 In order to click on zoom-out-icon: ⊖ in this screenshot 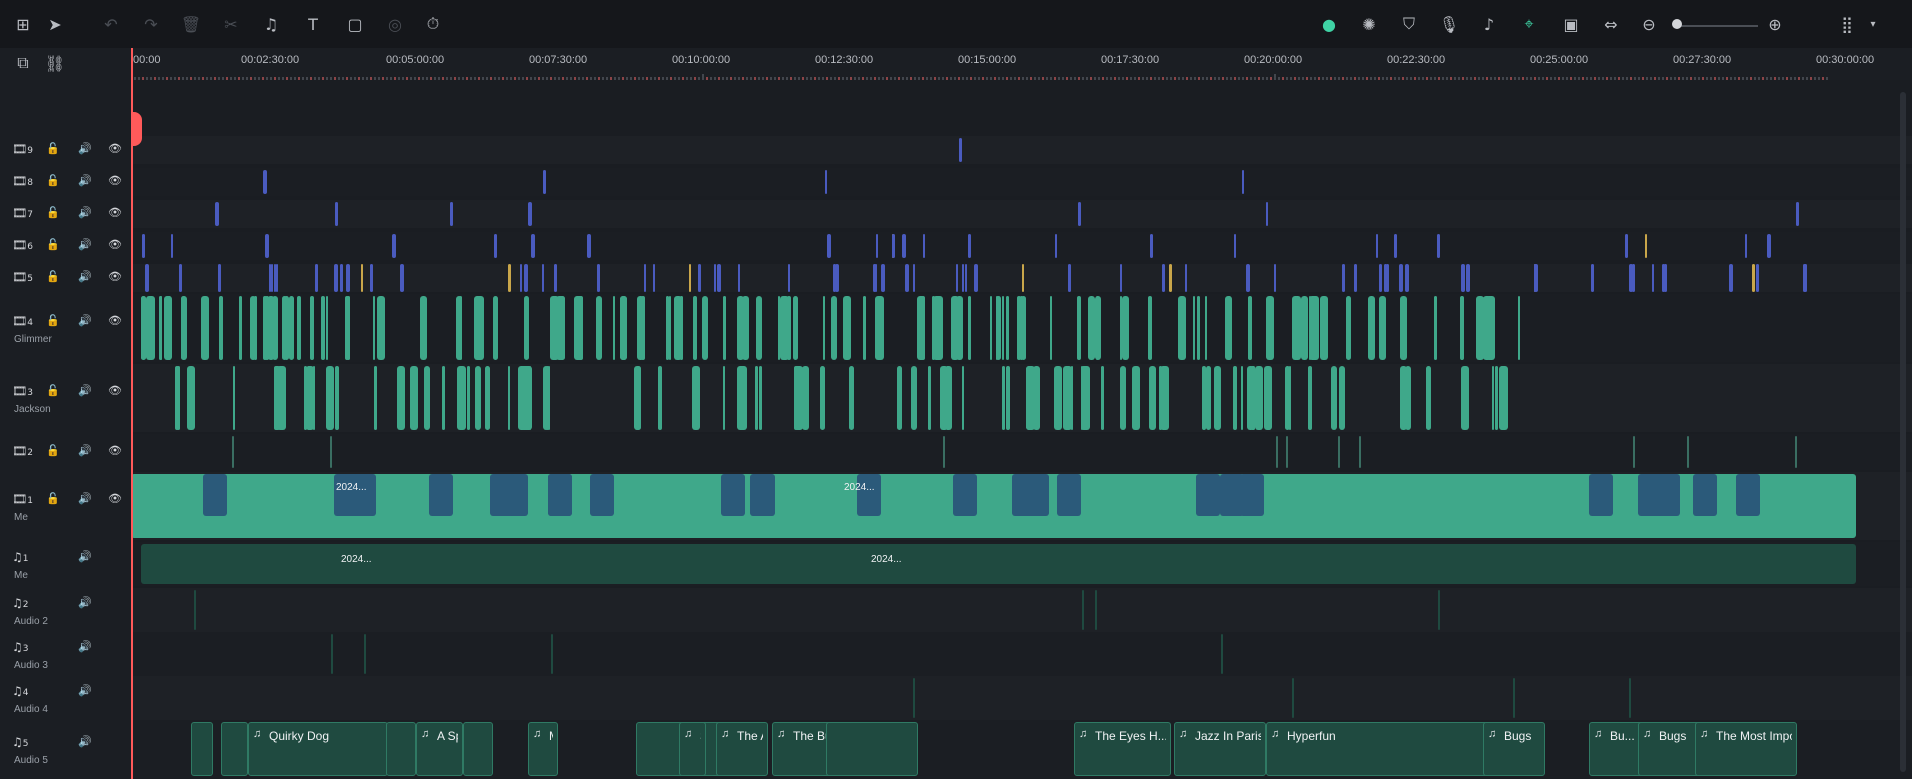, I will do `click(1649, 24)`.